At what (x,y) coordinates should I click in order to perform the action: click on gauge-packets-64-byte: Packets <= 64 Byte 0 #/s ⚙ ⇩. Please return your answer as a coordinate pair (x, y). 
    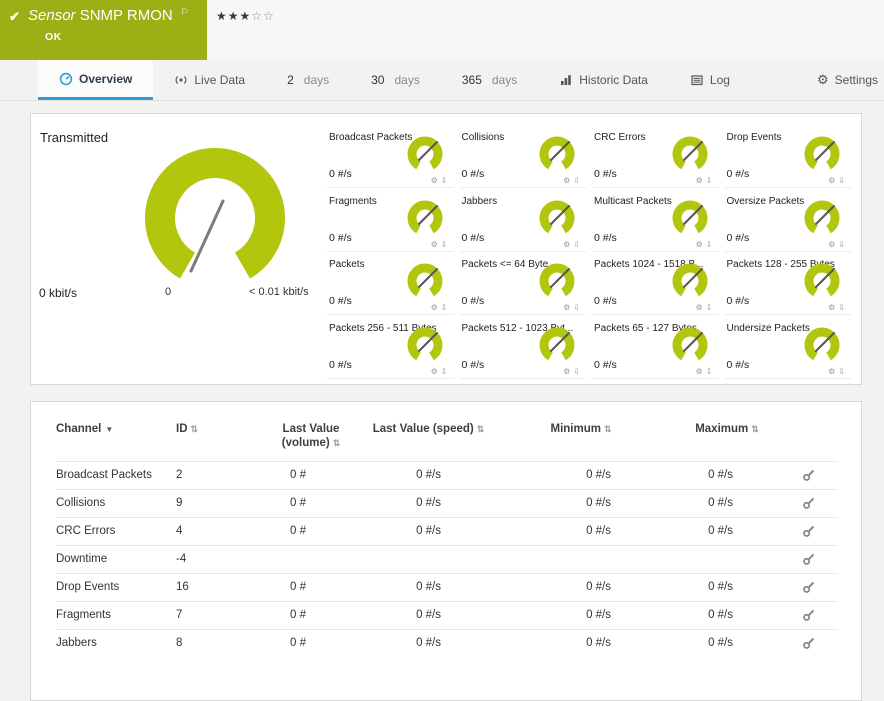
    Looking at the image, I should click on (522, 284).